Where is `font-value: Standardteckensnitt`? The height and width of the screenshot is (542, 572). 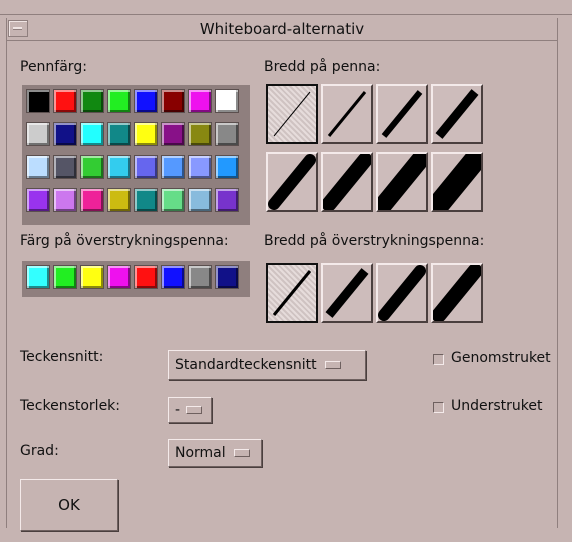
font-value: Standardteckensnitt is located at coordinates (246, 365).